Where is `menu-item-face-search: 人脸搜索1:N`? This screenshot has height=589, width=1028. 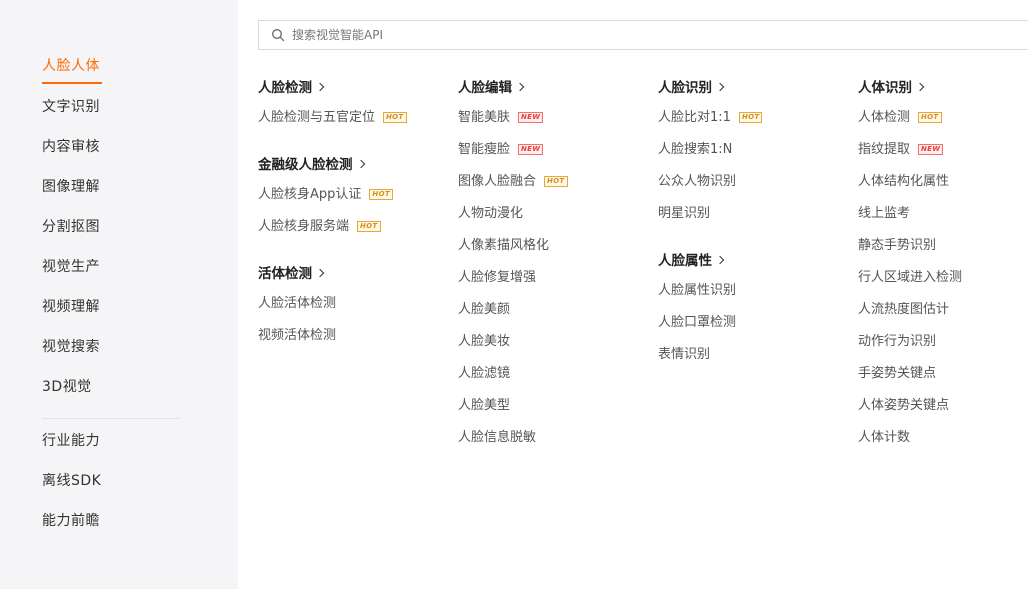
menu-item-face-search: 人脸搜索1:N is located at coordinates (695, 147).